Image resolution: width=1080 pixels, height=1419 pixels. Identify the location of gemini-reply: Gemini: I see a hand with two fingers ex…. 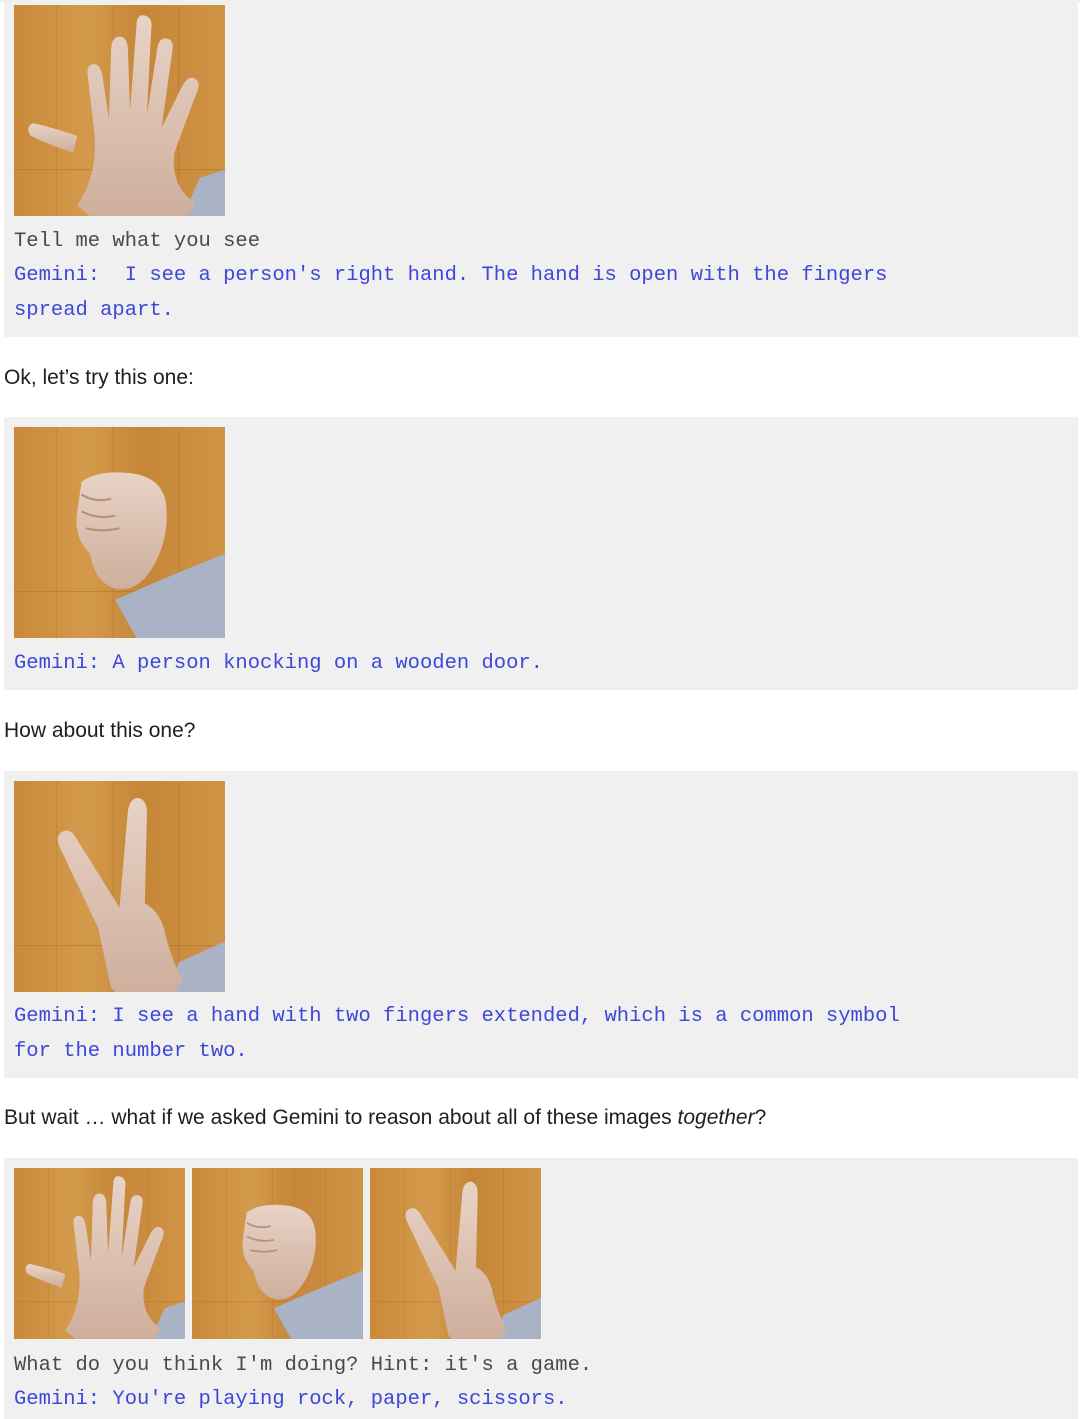
(457, 1016).